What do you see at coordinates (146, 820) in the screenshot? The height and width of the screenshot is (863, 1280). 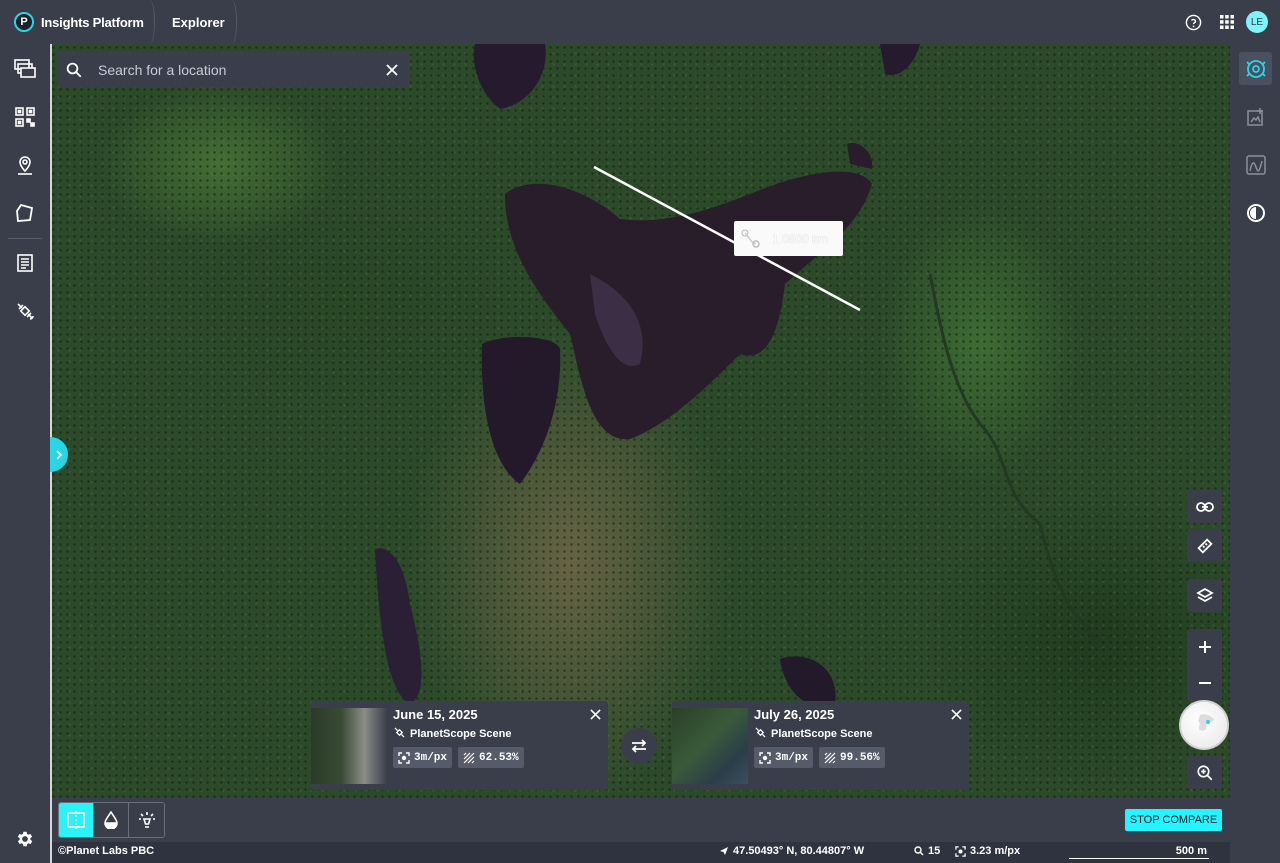 I see `spotlight-icon` at bounding box center [146, 820].